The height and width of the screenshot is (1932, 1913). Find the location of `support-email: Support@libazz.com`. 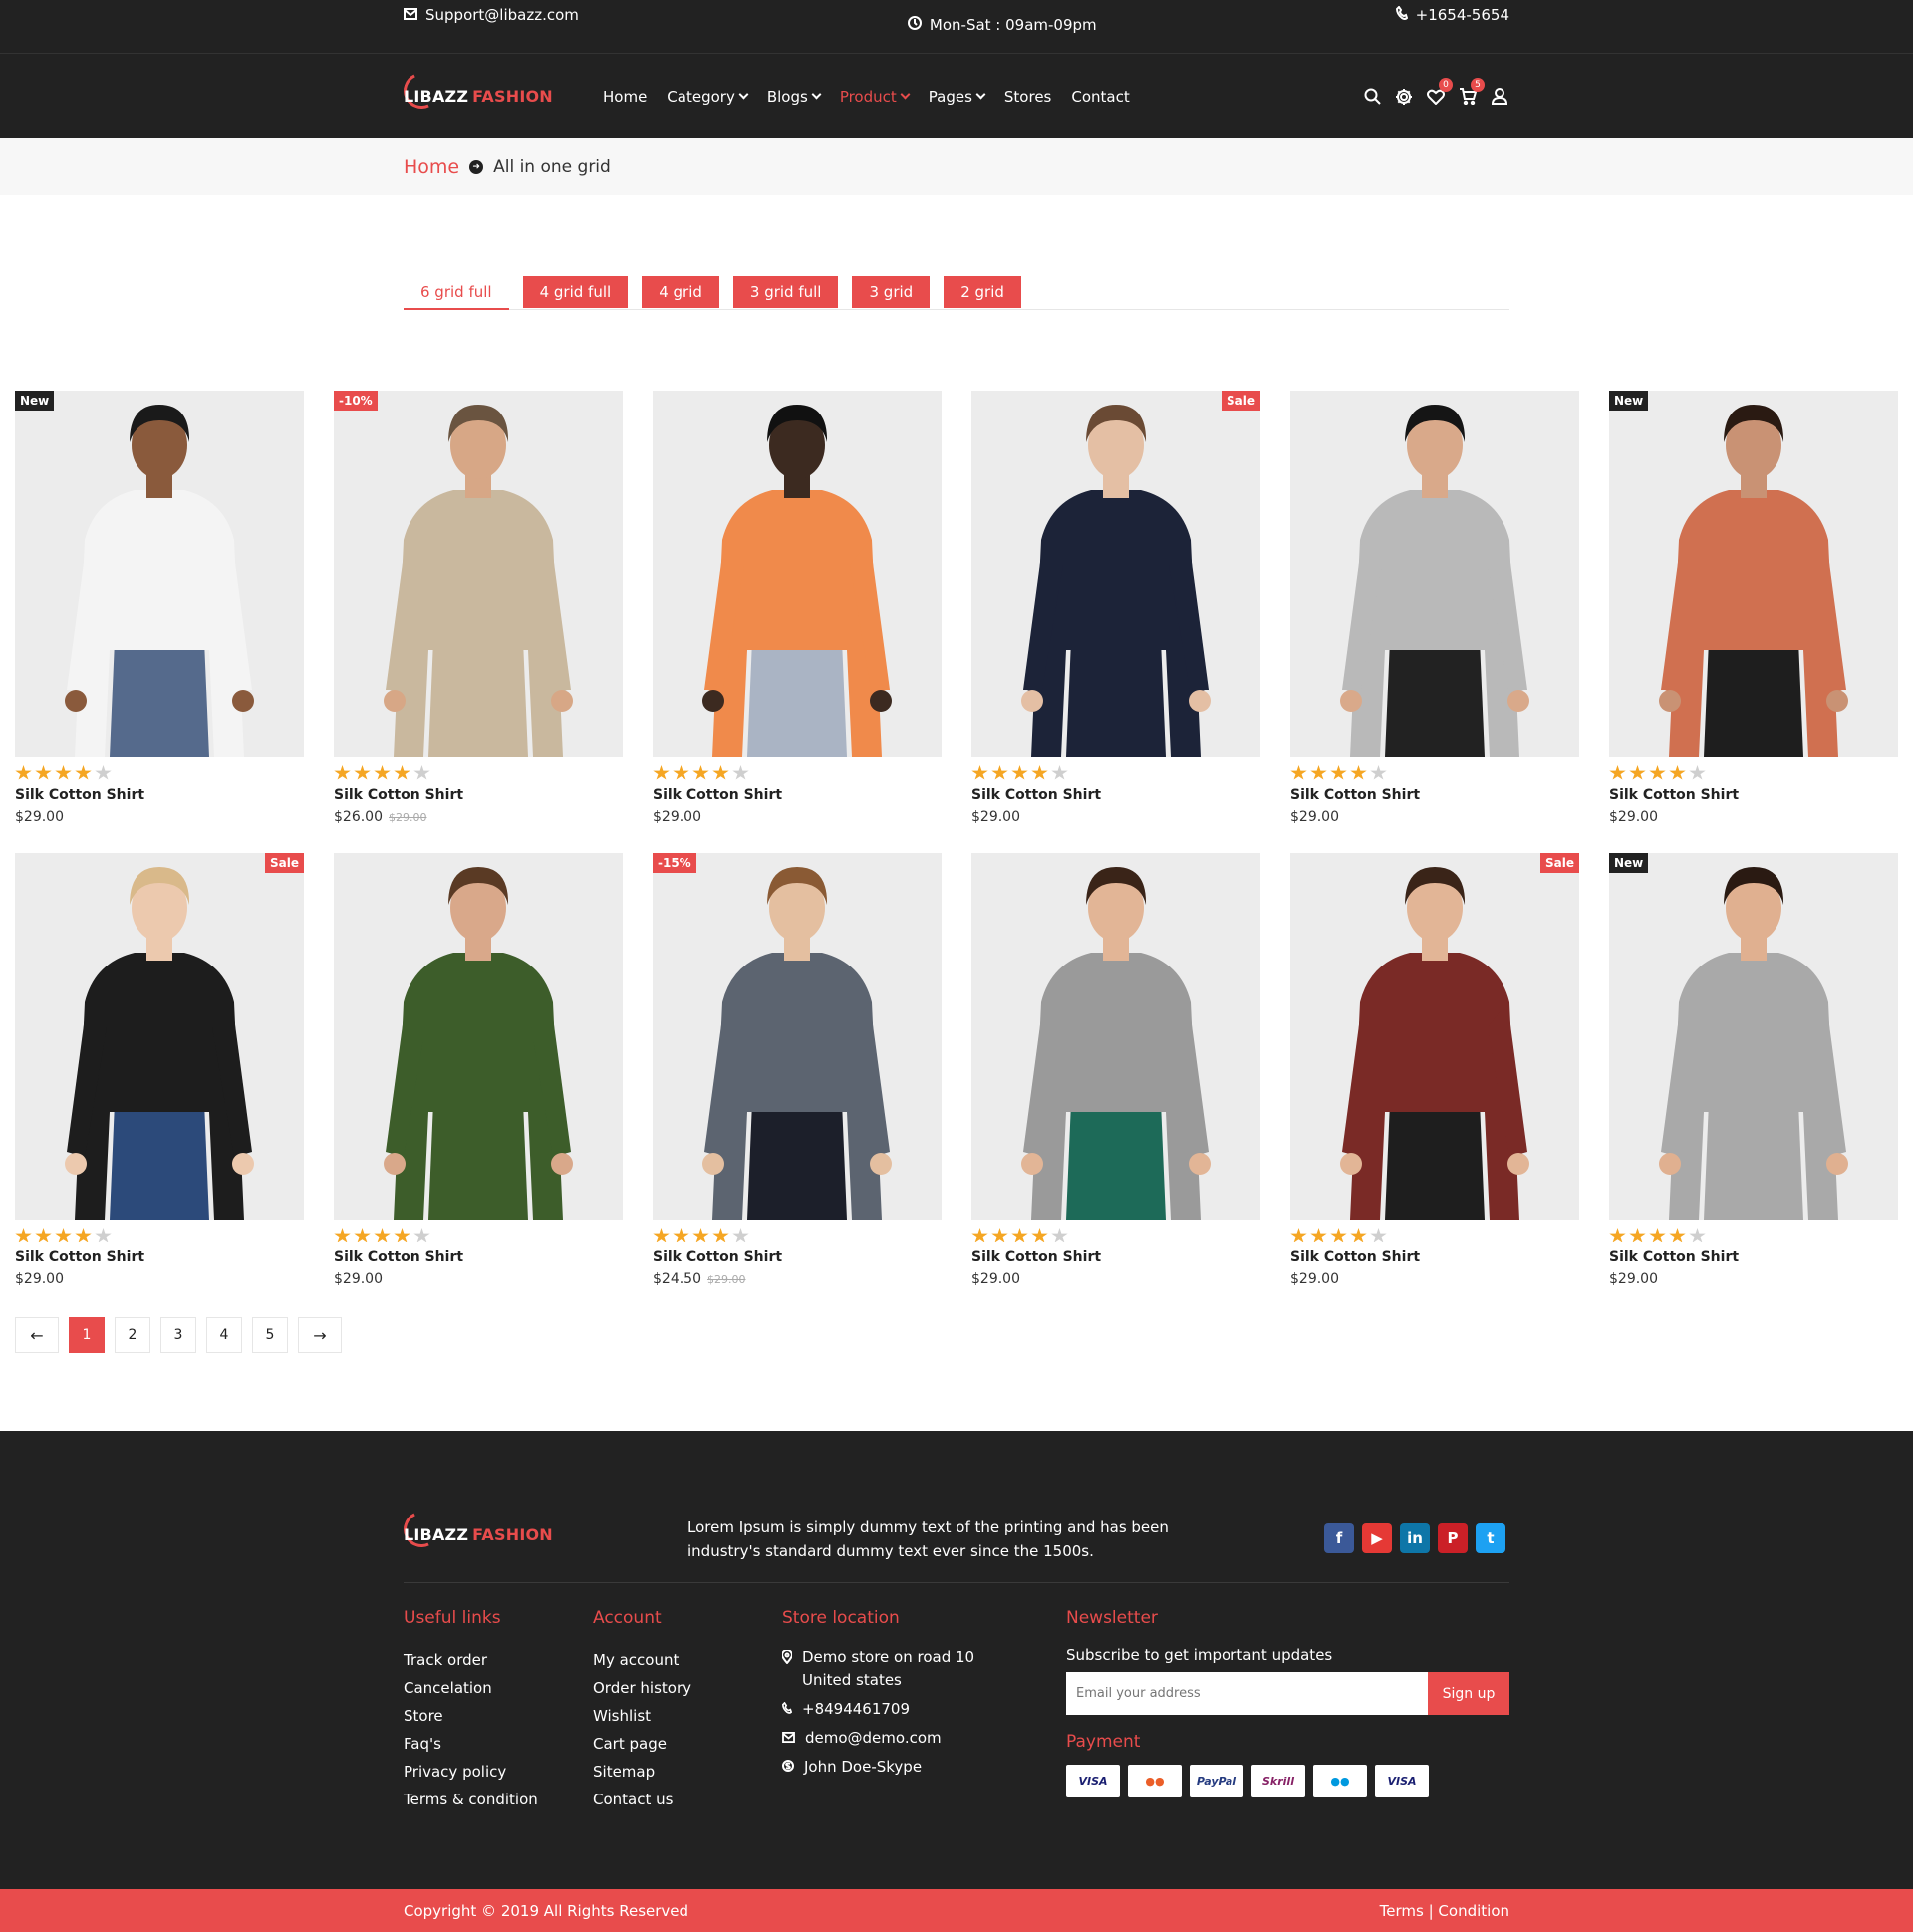

support-email: Support@libazz.com is located at coordinates (491, 15).